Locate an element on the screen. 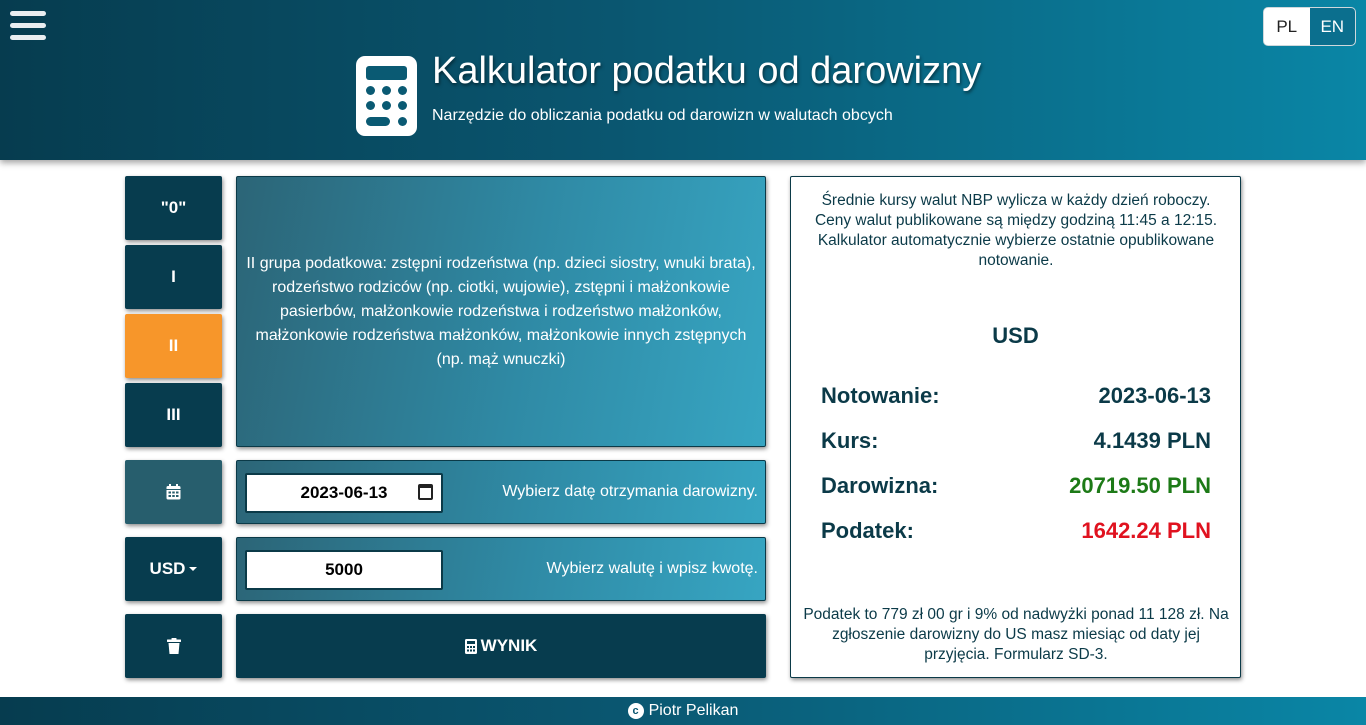  result-label: Podatek: is located at coordinates (867, 530).